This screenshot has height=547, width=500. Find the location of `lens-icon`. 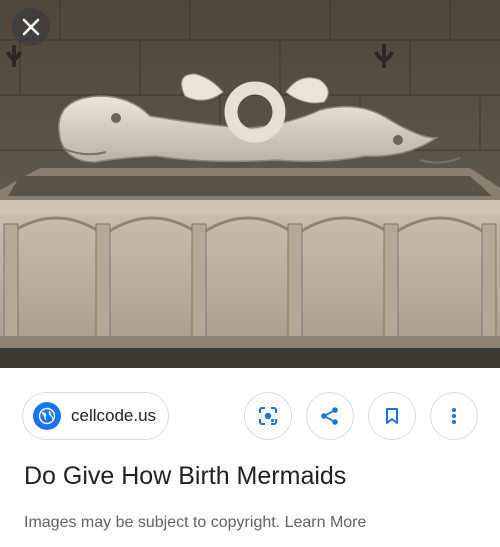

lens-icon is located at coordinates (268, 416).